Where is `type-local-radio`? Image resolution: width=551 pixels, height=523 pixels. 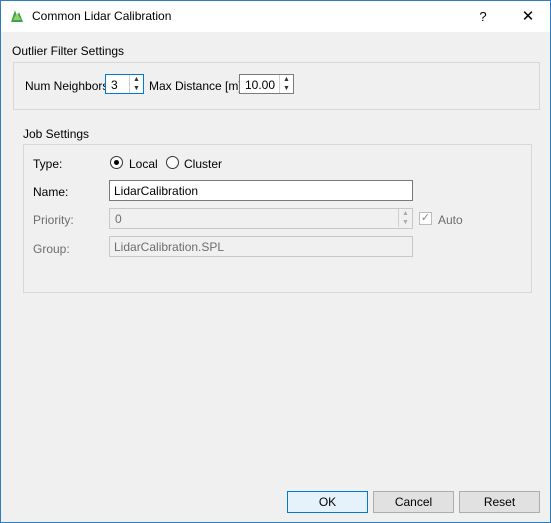 type-local-radio is located at coordinates (116, 162).